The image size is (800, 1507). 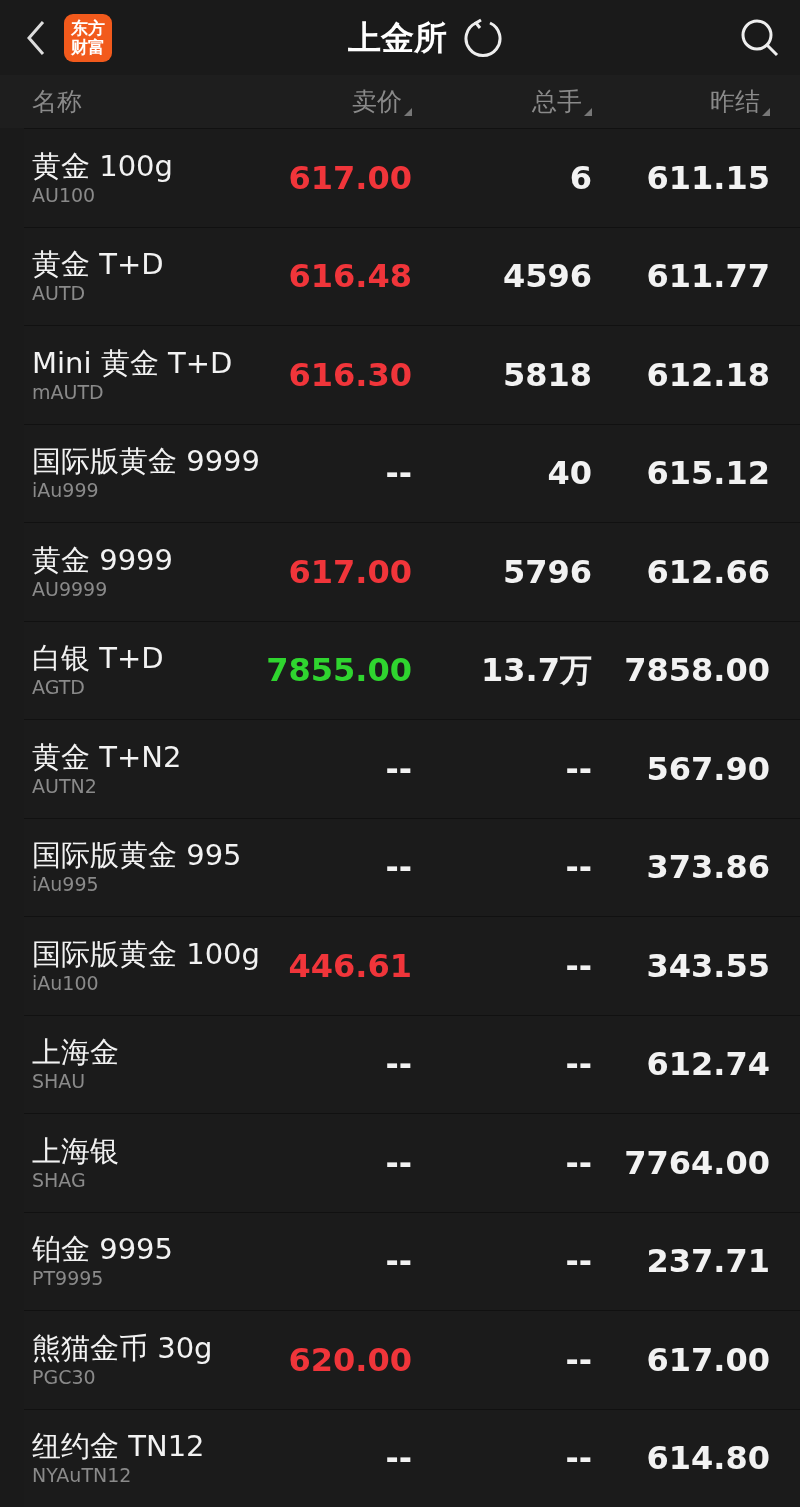 What do you see at coordinates (536, 671) in the screenshot?
I see `trade-volume: 13.7万` at bounding box center [536, 671].